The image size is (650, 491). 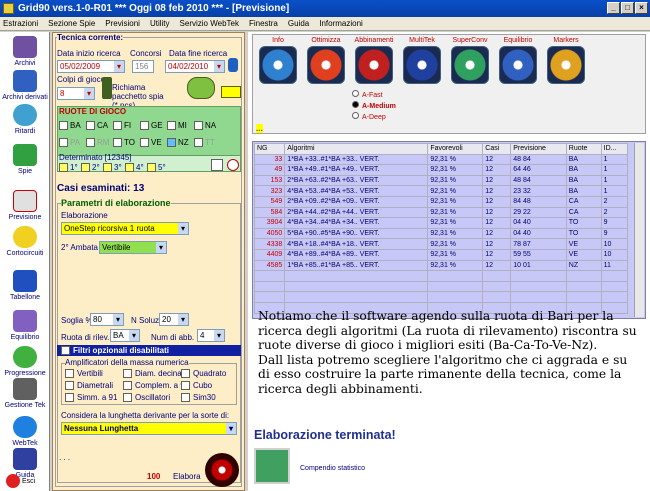 I want to click on info-icon, so click(x=233, y=65).